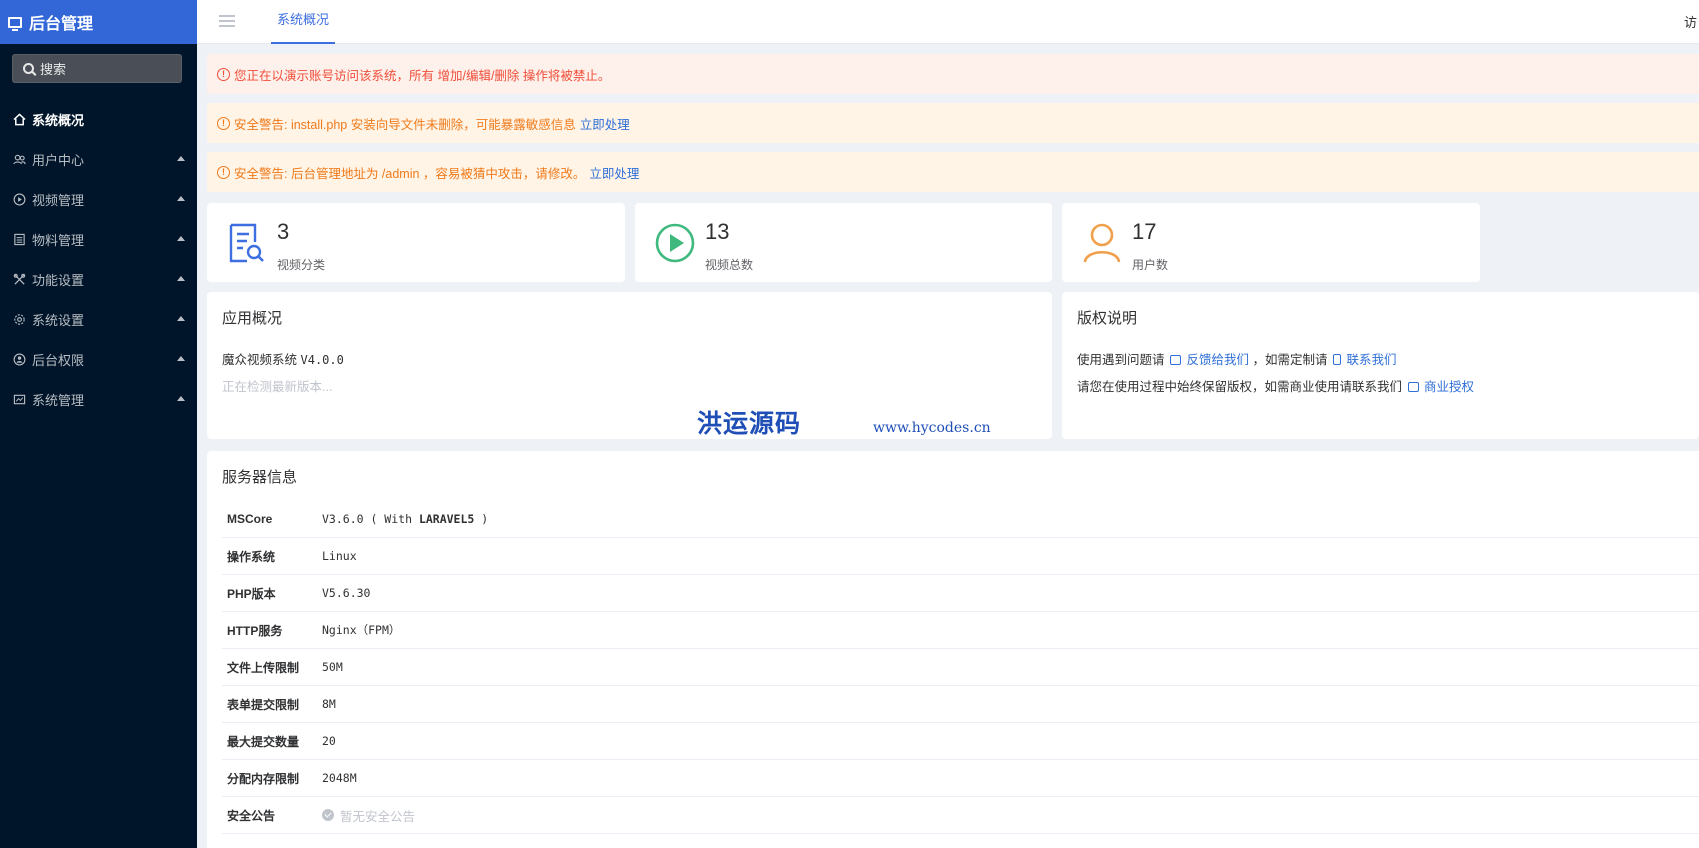  What do you see at coordinates (960, 815) in the screenshot?
I see `table-row: 安全公告 暂无安全公告` at bounding box center [960, 815].